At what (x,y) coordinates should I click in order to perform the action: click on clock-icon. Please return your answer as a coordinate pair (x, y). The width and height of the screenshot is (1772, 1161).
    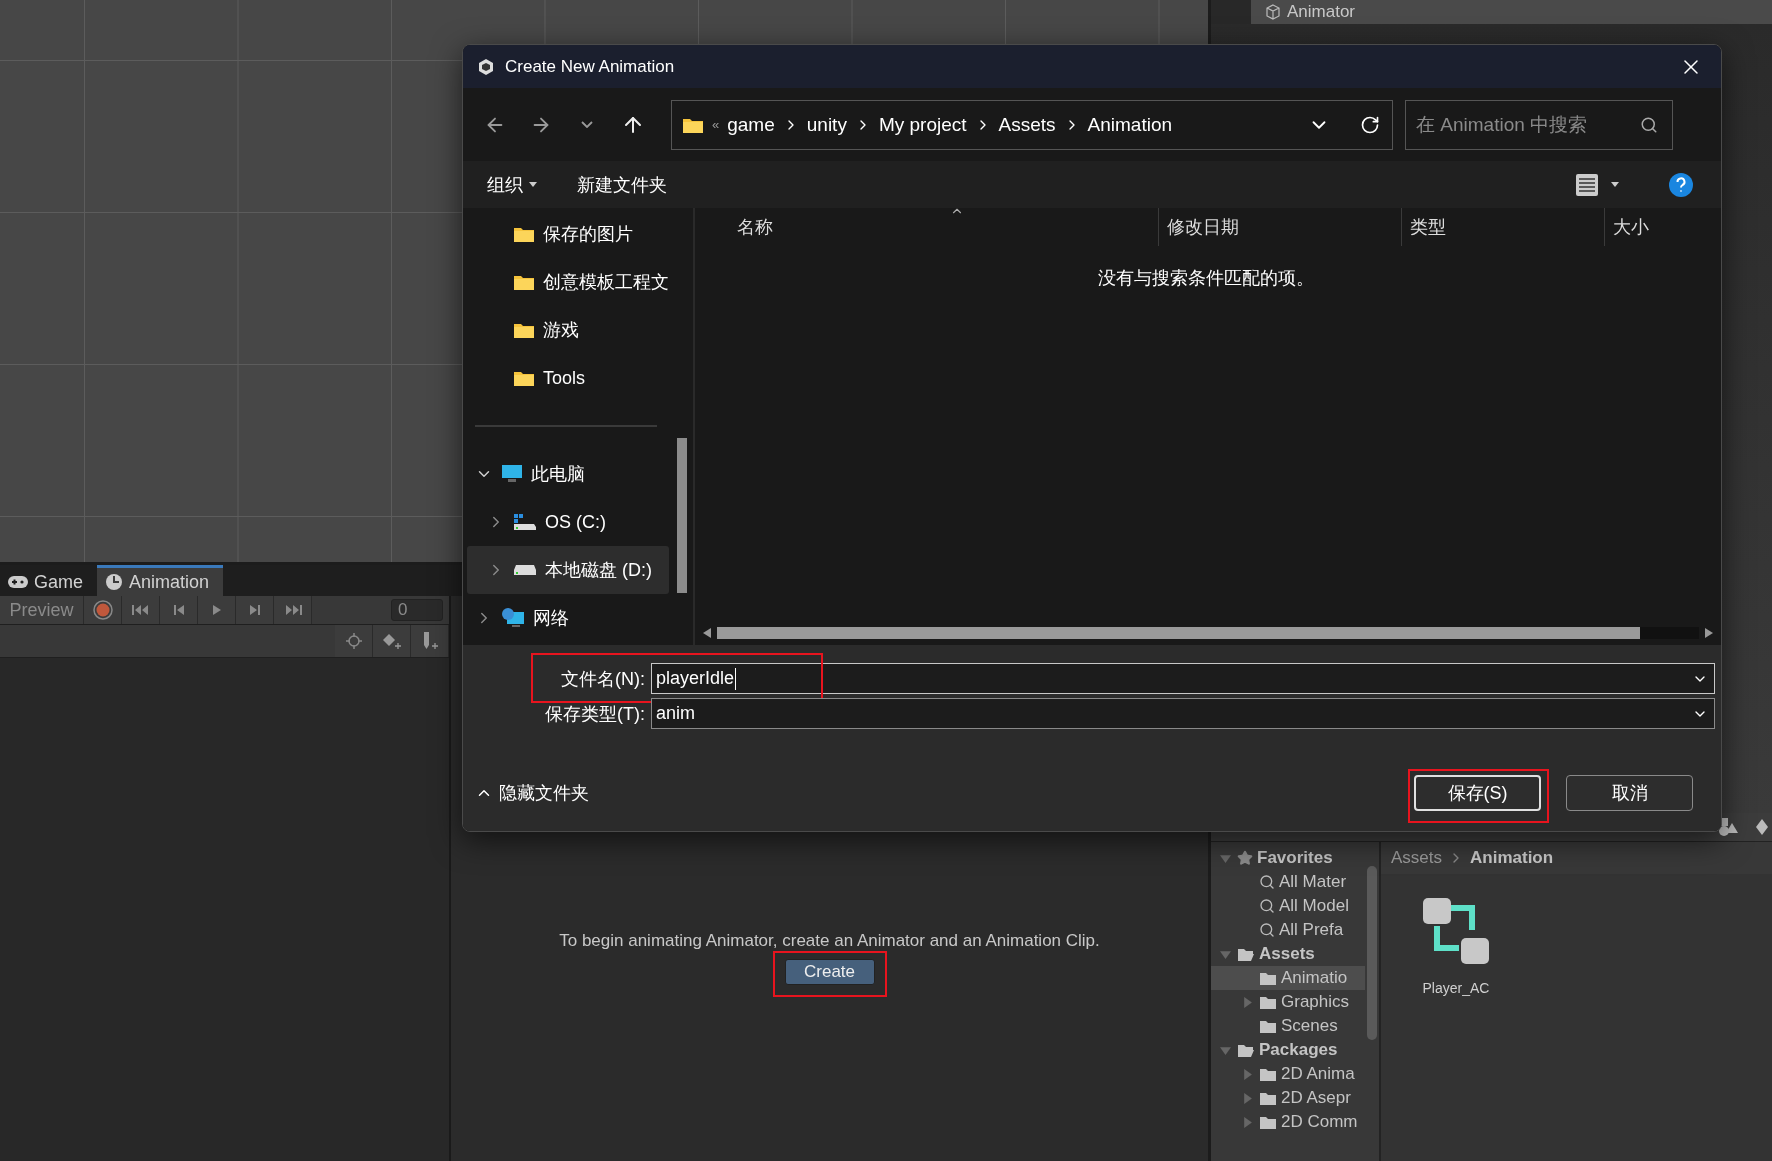
    Looking at the image, I should click on (114, 582).